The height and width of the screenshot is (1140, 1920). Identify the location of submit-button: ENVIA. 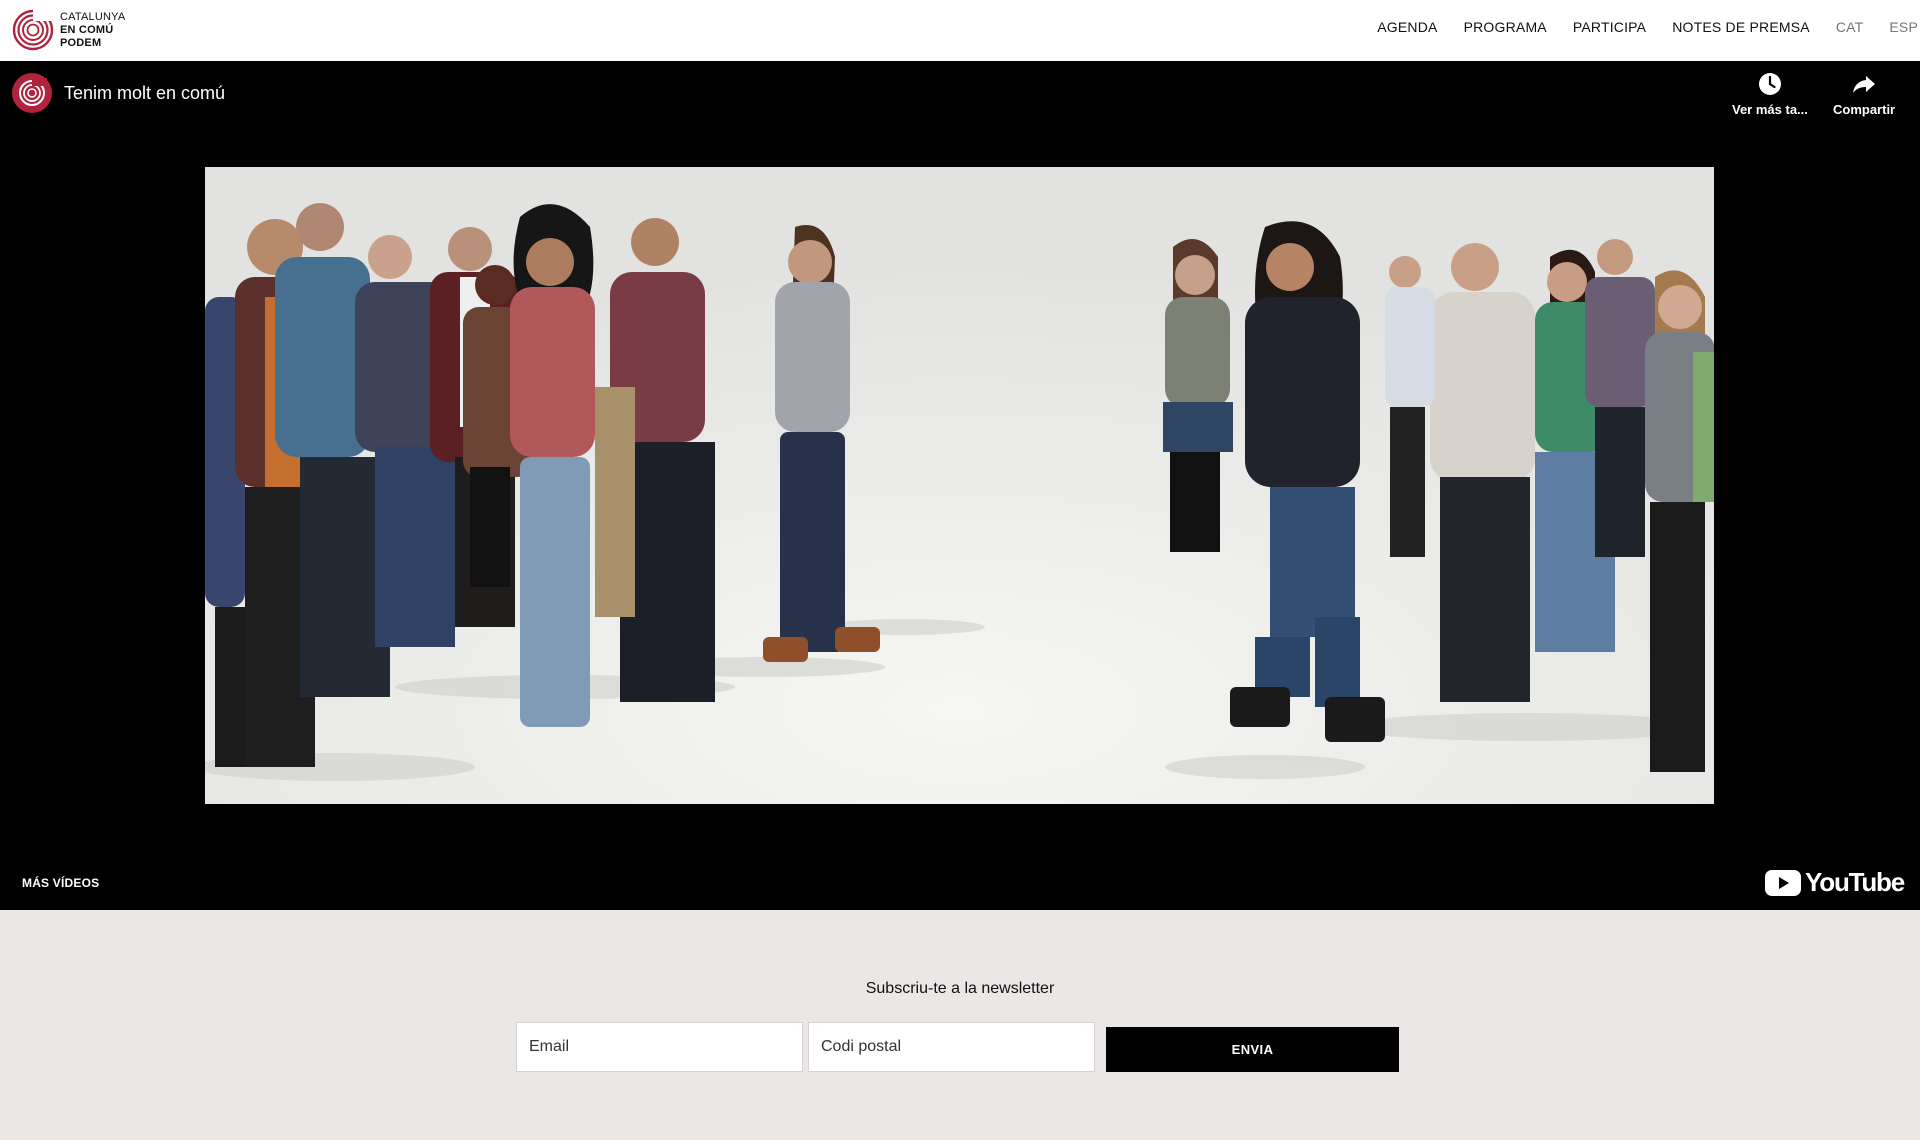
(1252, 1049).